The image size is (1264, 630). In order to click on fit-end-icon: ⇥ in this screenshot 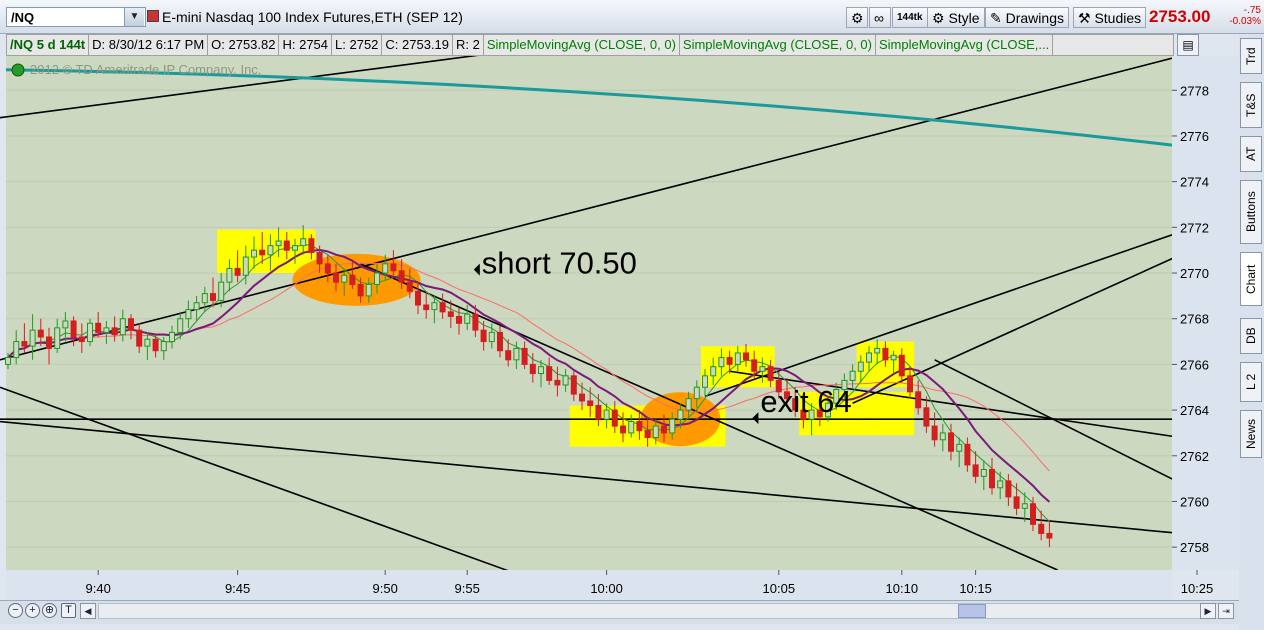, I will do `click(1226, 611)`.